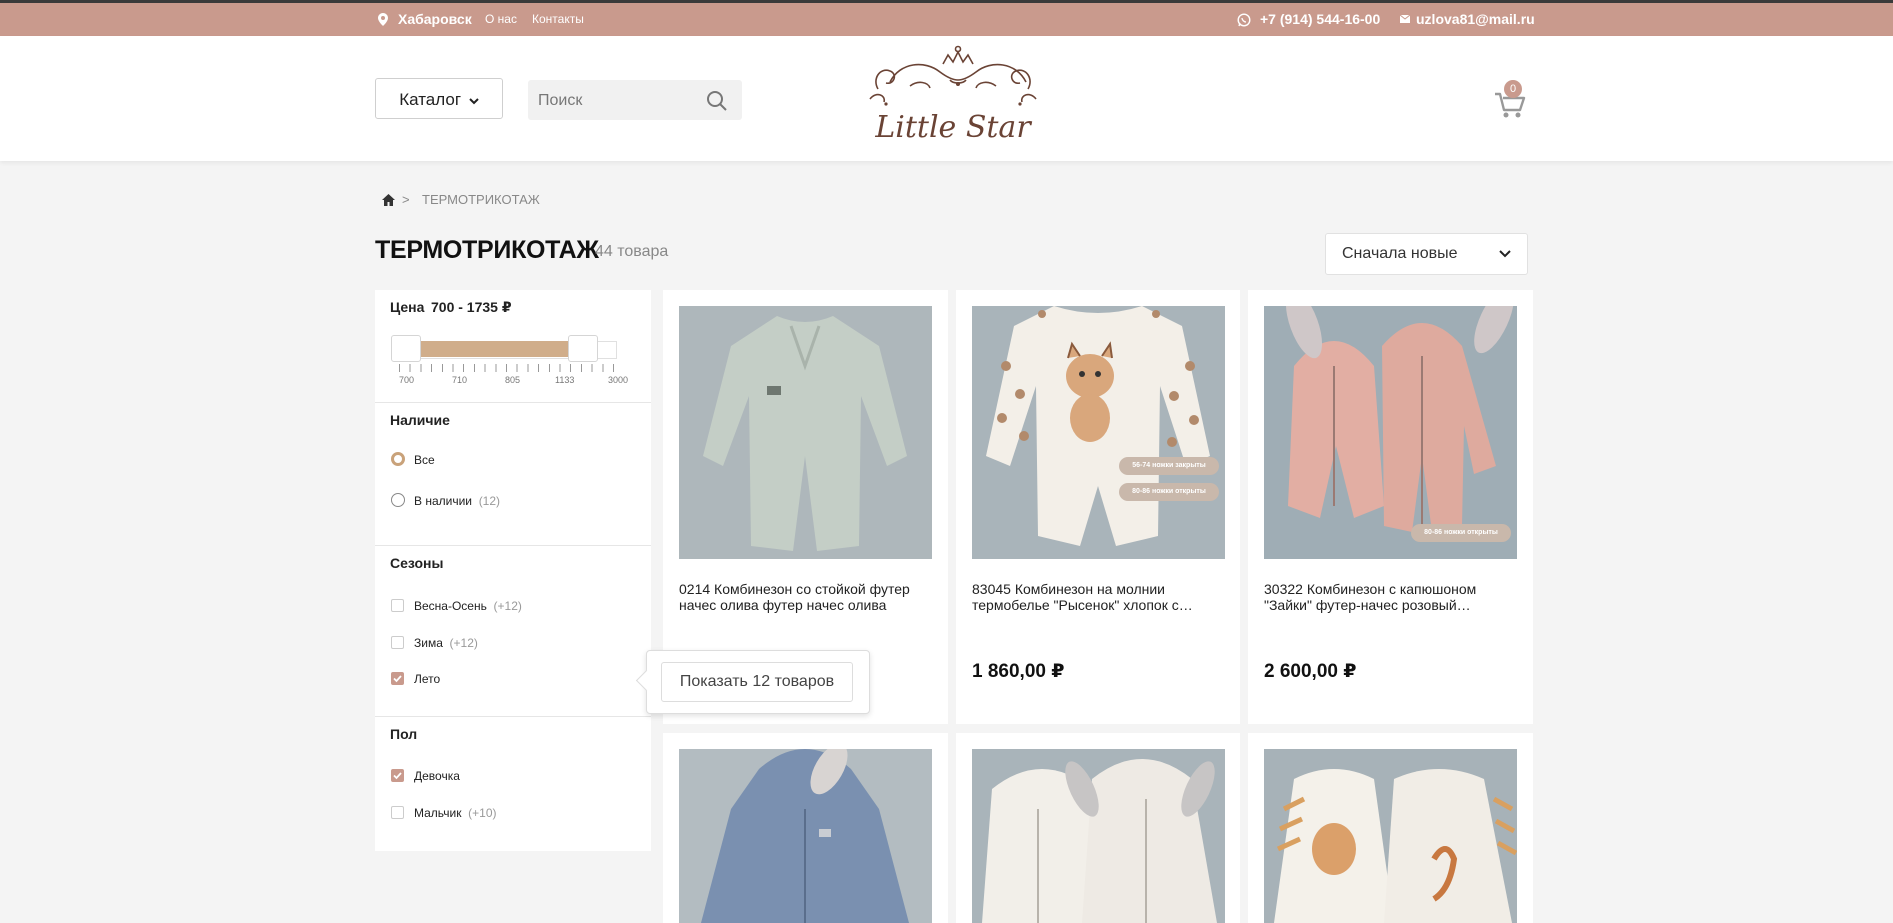  What do you see at coordinates (583, 348) in the screenshot?
I see `price-max-handle` at bounding box center [583, 348].